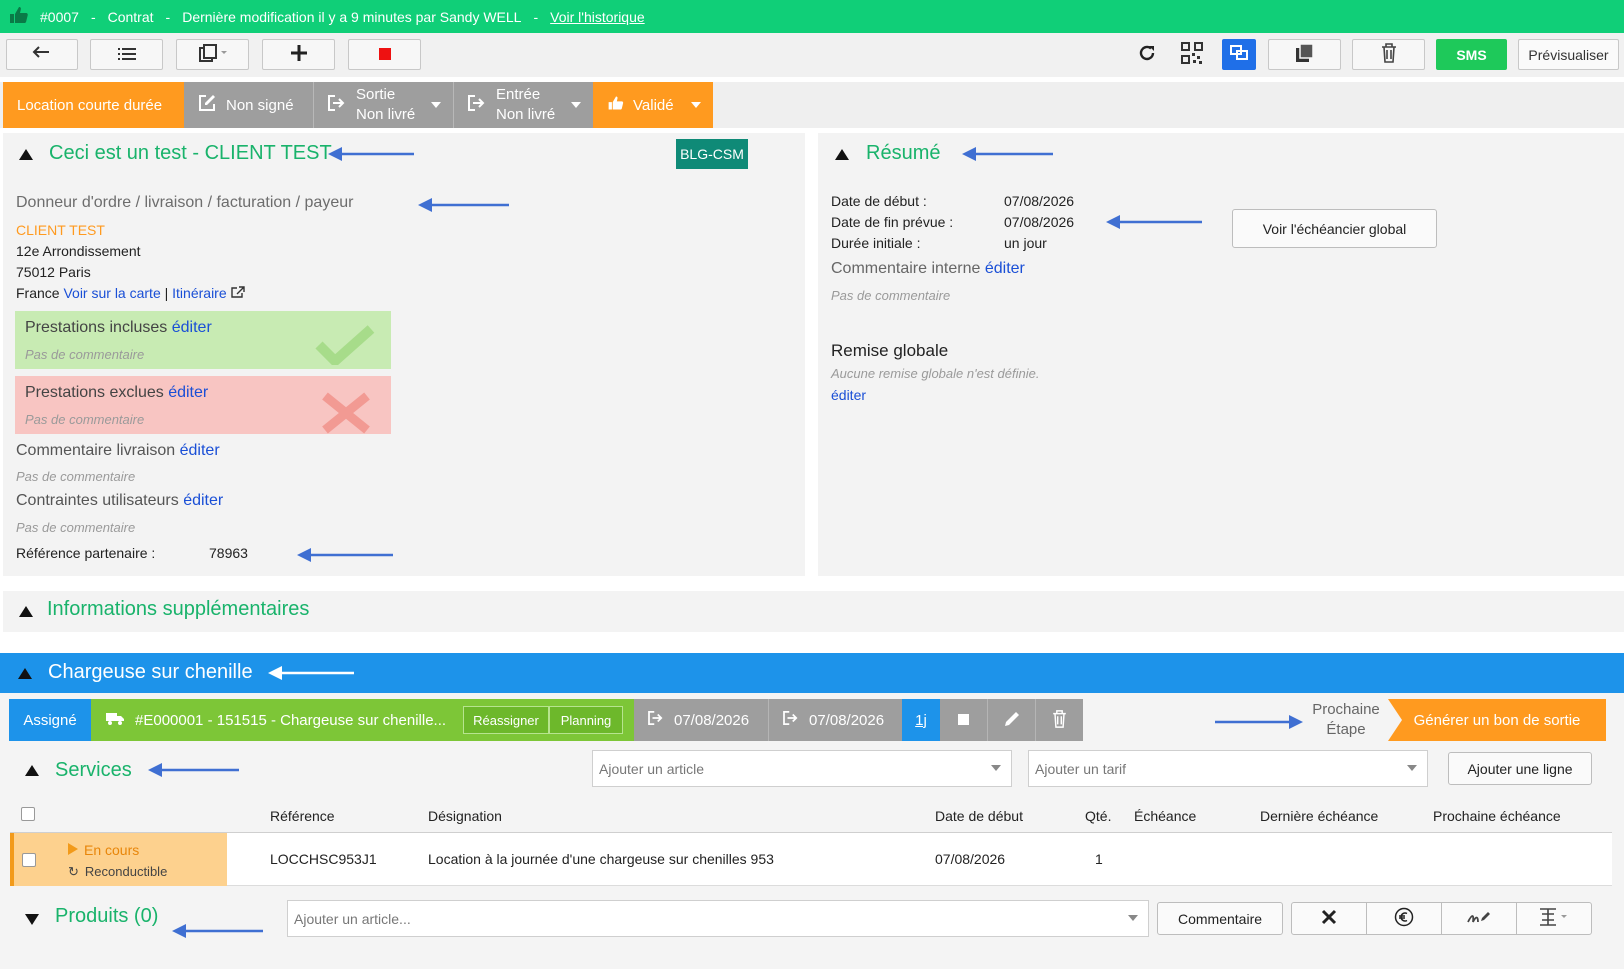 The width and height of the screenshot is (1624, 969). What do you see at coordinates (200, 450) in the screenshot?
I see `edit-delivery-comment-link: éditer` at bounding box center [200, 450].